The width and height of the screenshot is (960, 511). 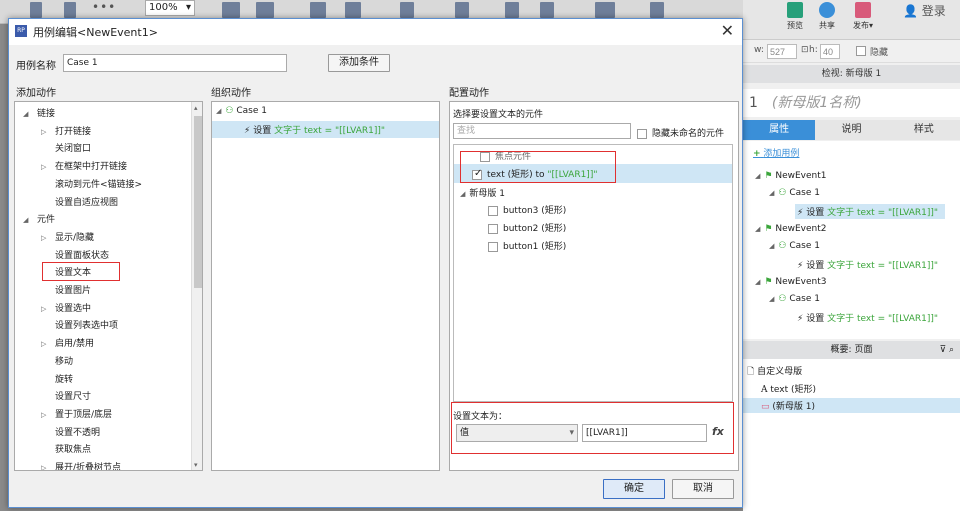 I want to click on align-center-icon, so click(x=462, y=10).